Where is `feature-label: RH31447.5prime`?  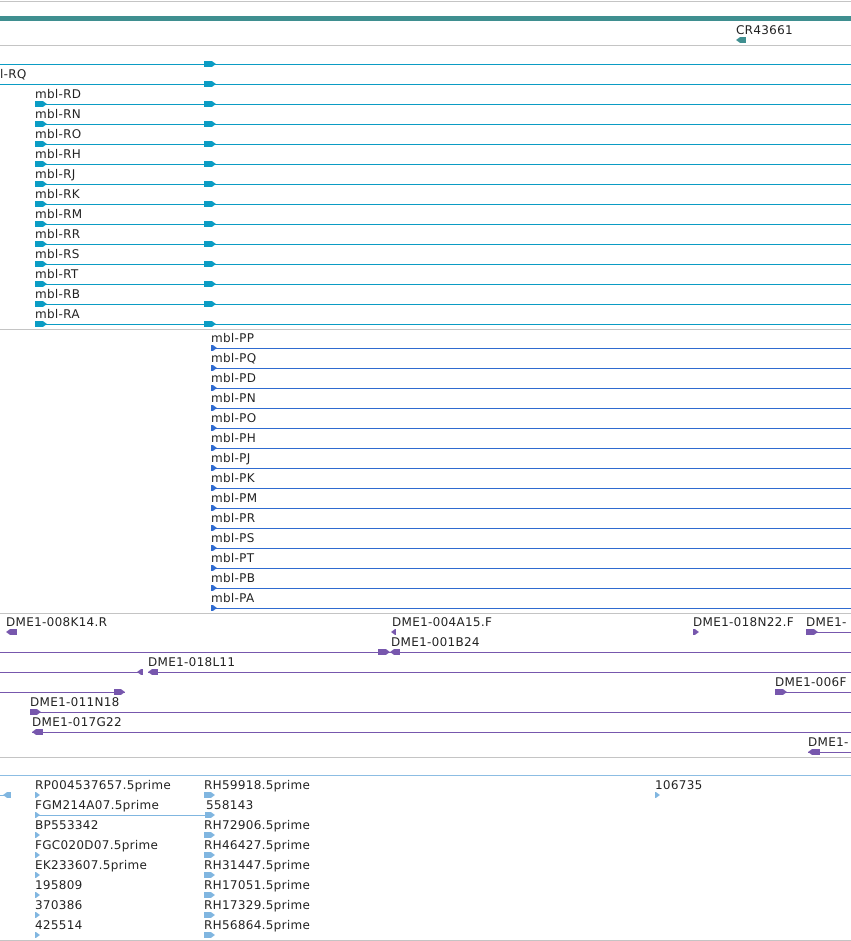
feature-label: RH31447.5prime is located at coordinates (257, 865).